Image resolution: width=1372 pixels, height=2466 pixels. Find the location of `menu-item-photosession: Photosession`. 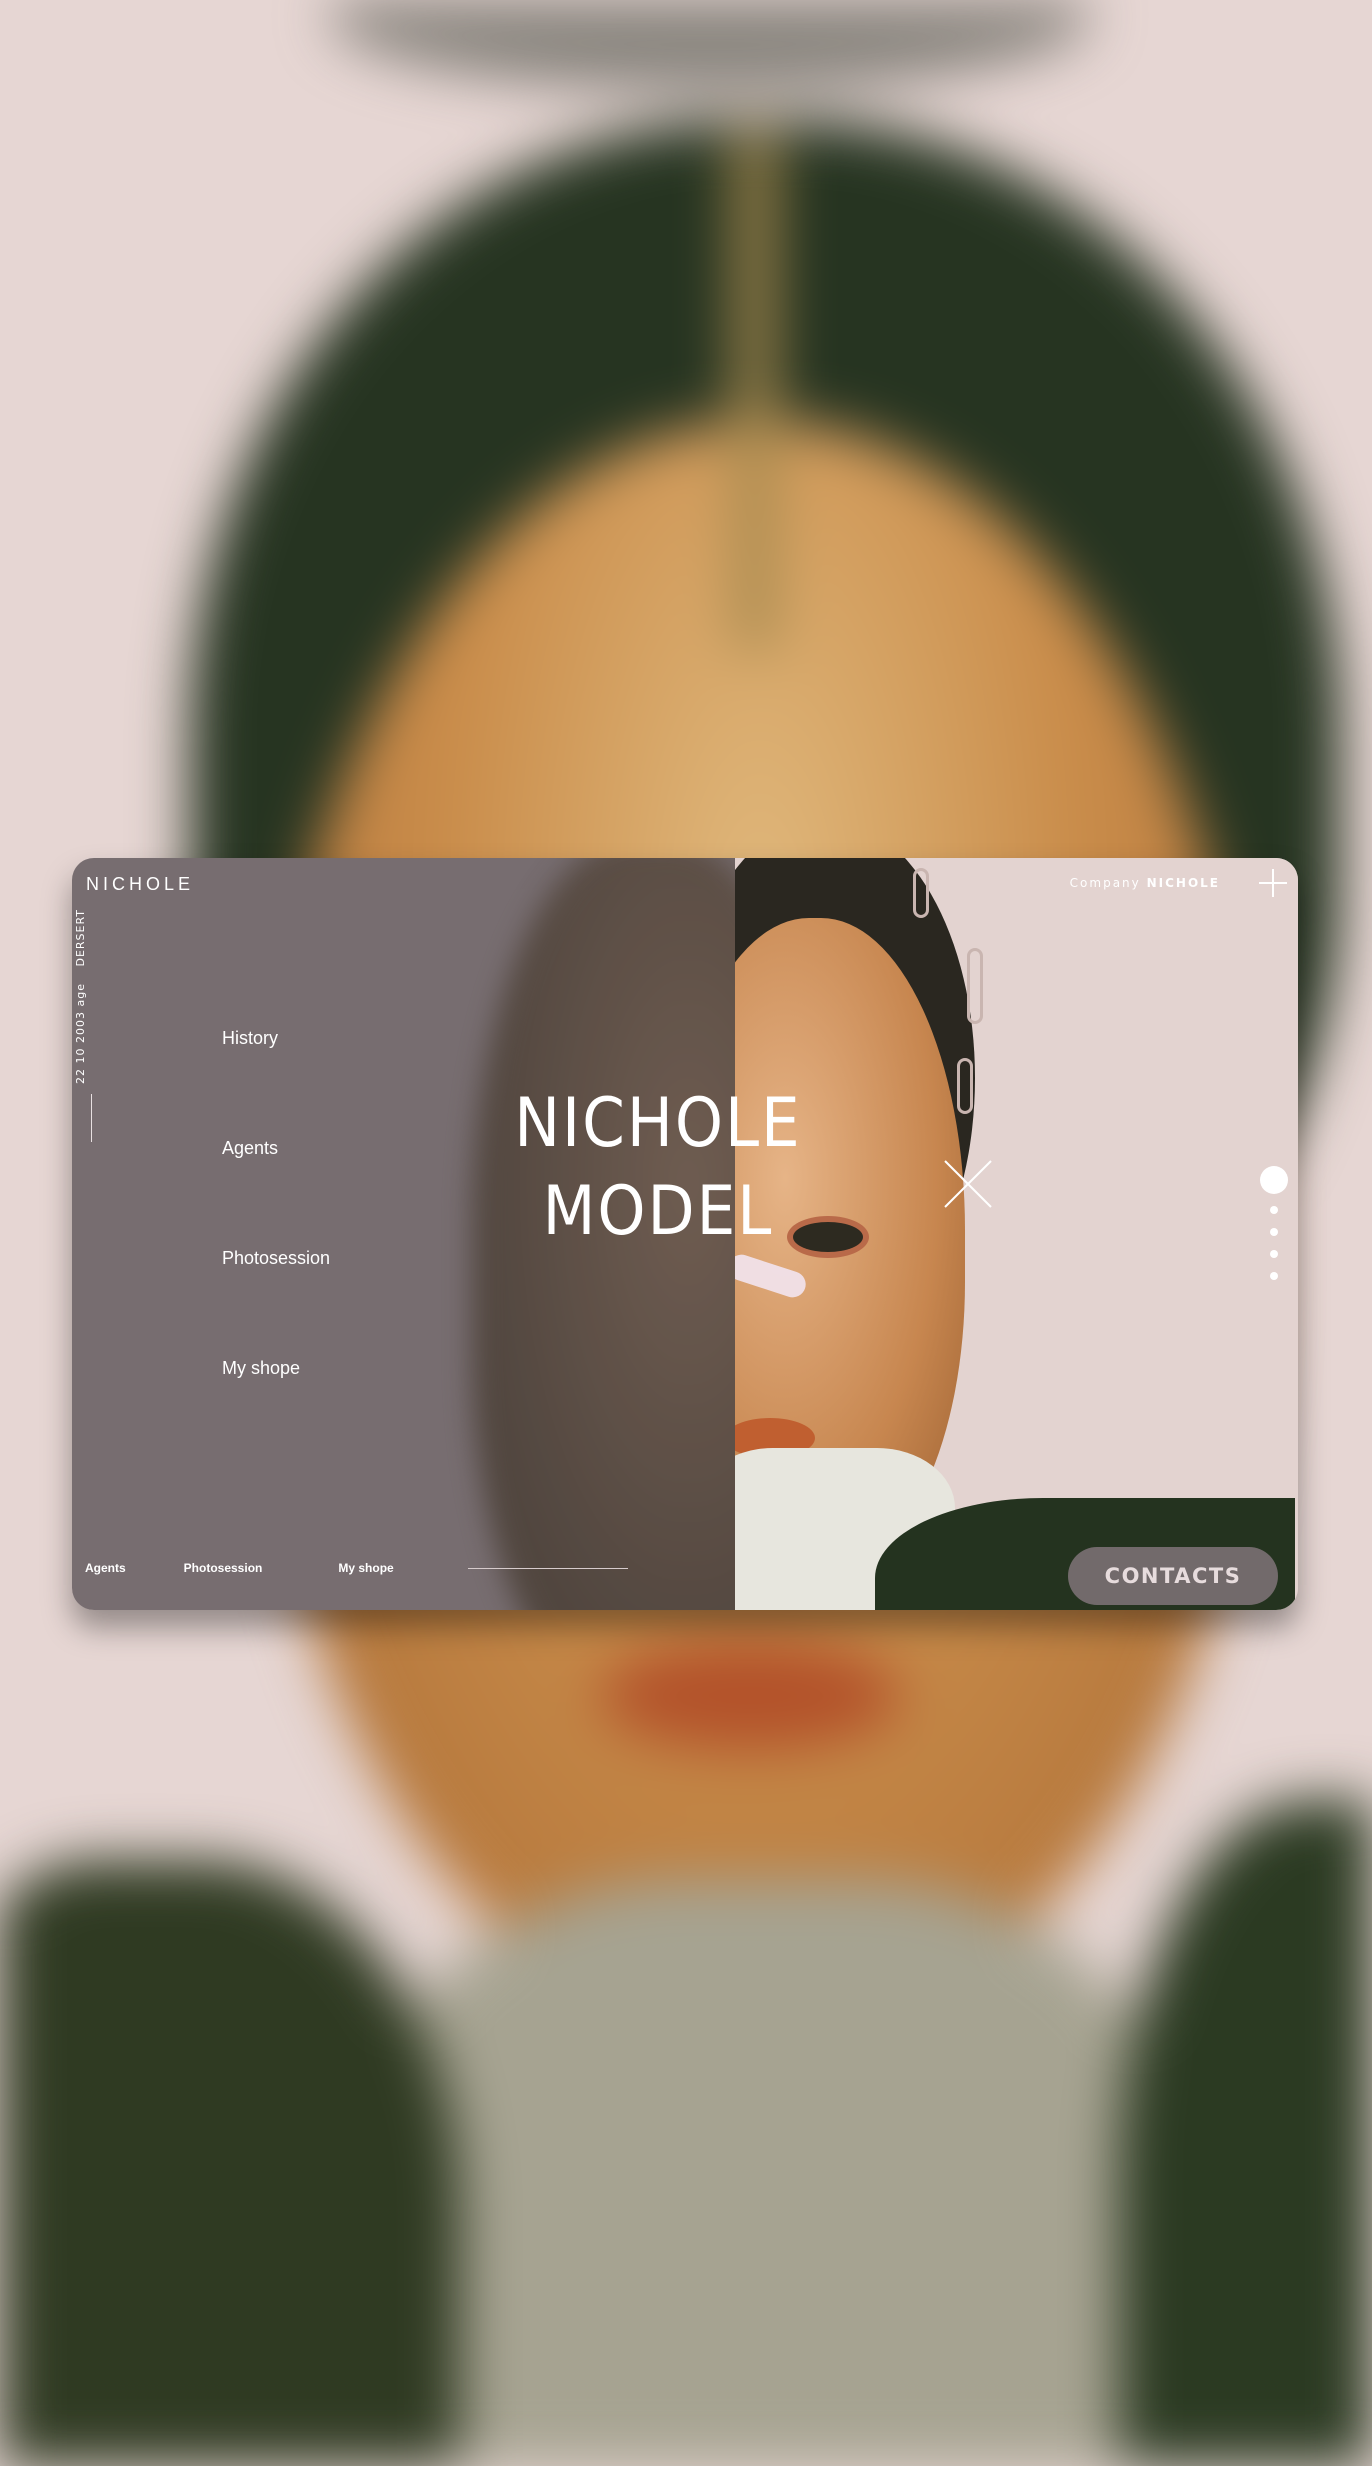

menu-item-photosession: Photosession is located at coordinates (276, 1303).